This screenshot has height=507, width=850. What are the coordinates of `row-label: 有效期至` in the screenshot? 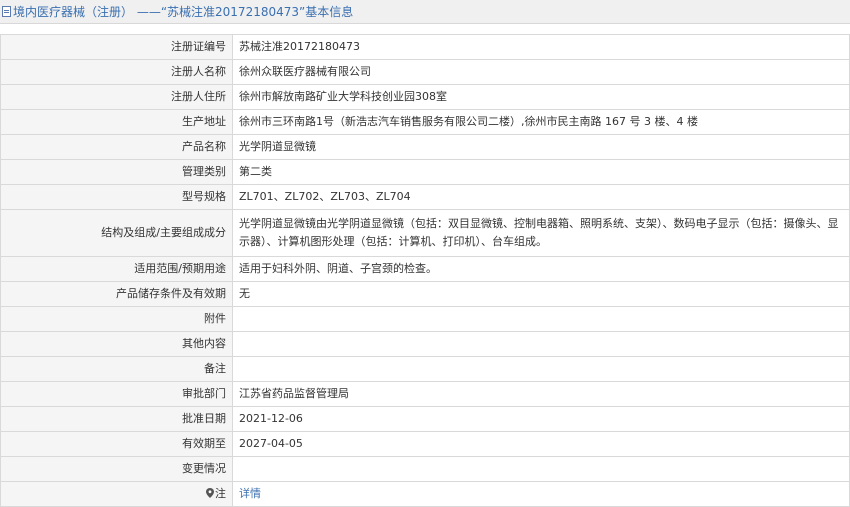 It's located at (116, 444).